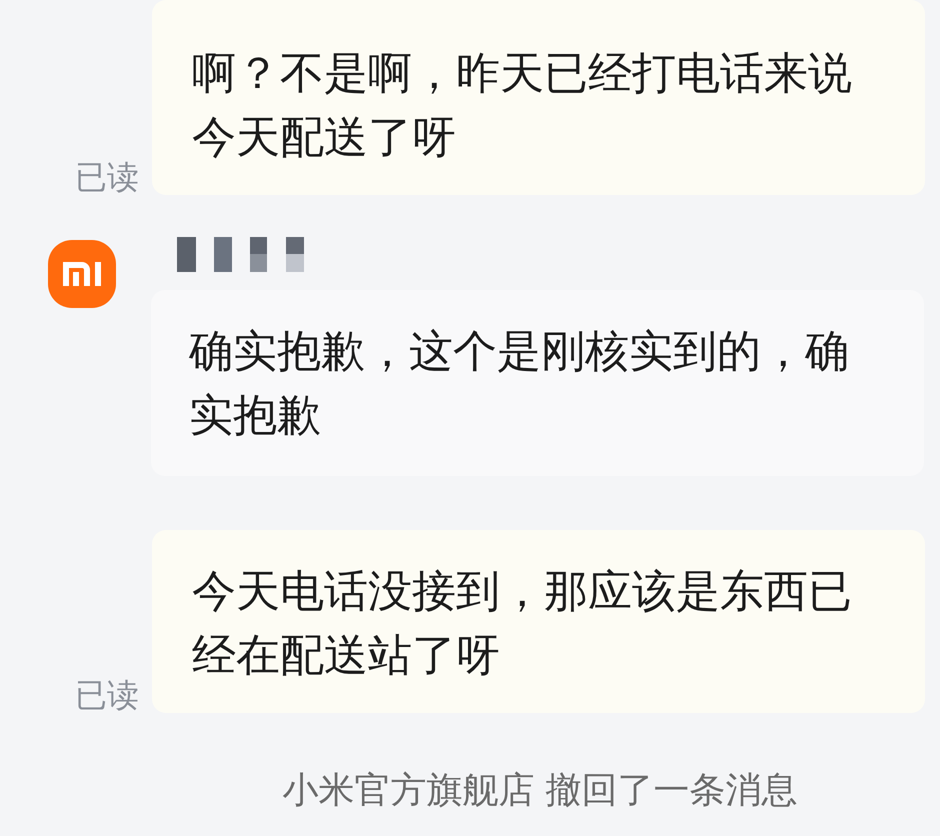 Image resolution: width=940 pixels, height=836 pixels. Describe the element at coordinates (82, 274) in the screenshot. I see `logo-icon` at that location.